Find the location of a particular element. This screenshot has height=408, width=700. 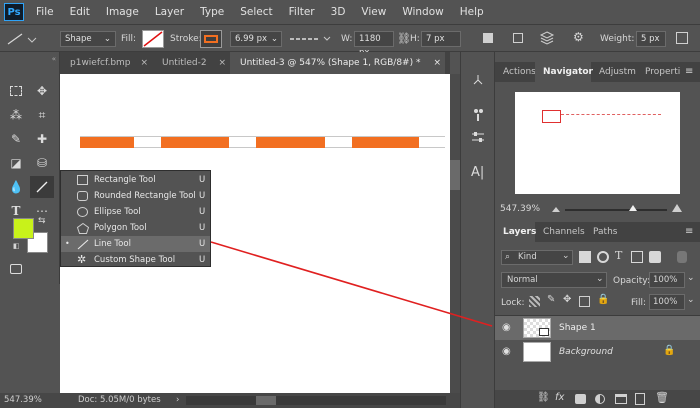

opacity-field: 100% is located at coordinates (667, 280).